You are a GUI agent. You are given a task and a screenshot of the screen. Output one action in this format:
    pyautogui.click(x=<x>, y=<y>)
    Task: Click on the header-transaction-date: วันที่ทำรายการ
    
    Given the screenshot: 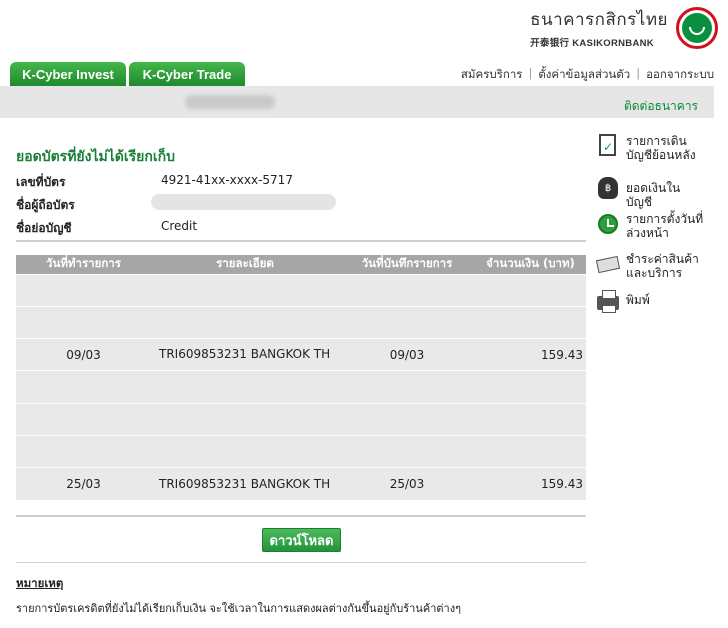 What is the action you would take?
    pyautogui.click(x=83, y=264)
    